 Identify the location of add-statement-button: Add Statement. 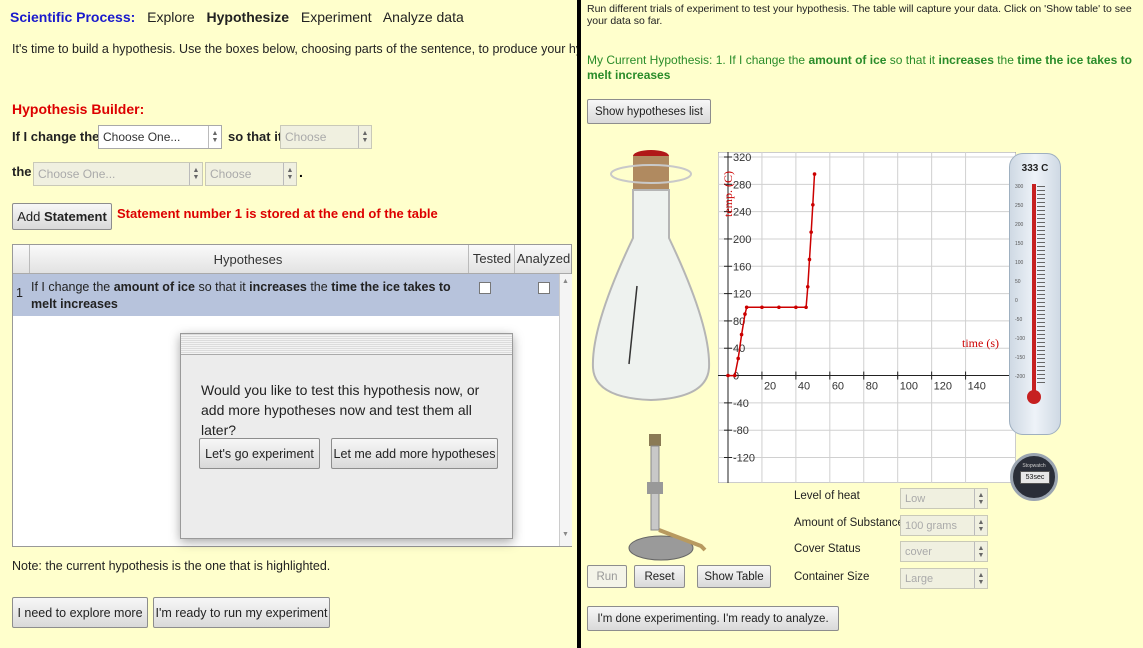
(62, 216).